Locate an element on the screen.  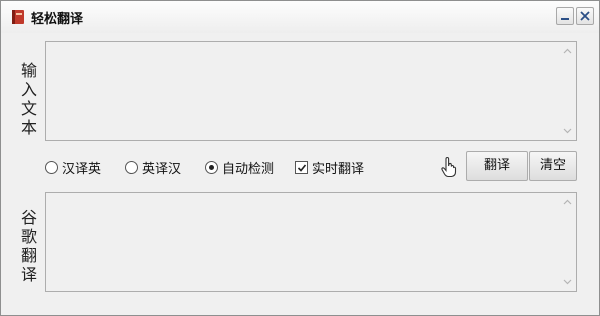
close-icon is located at coordinates (585, 16).